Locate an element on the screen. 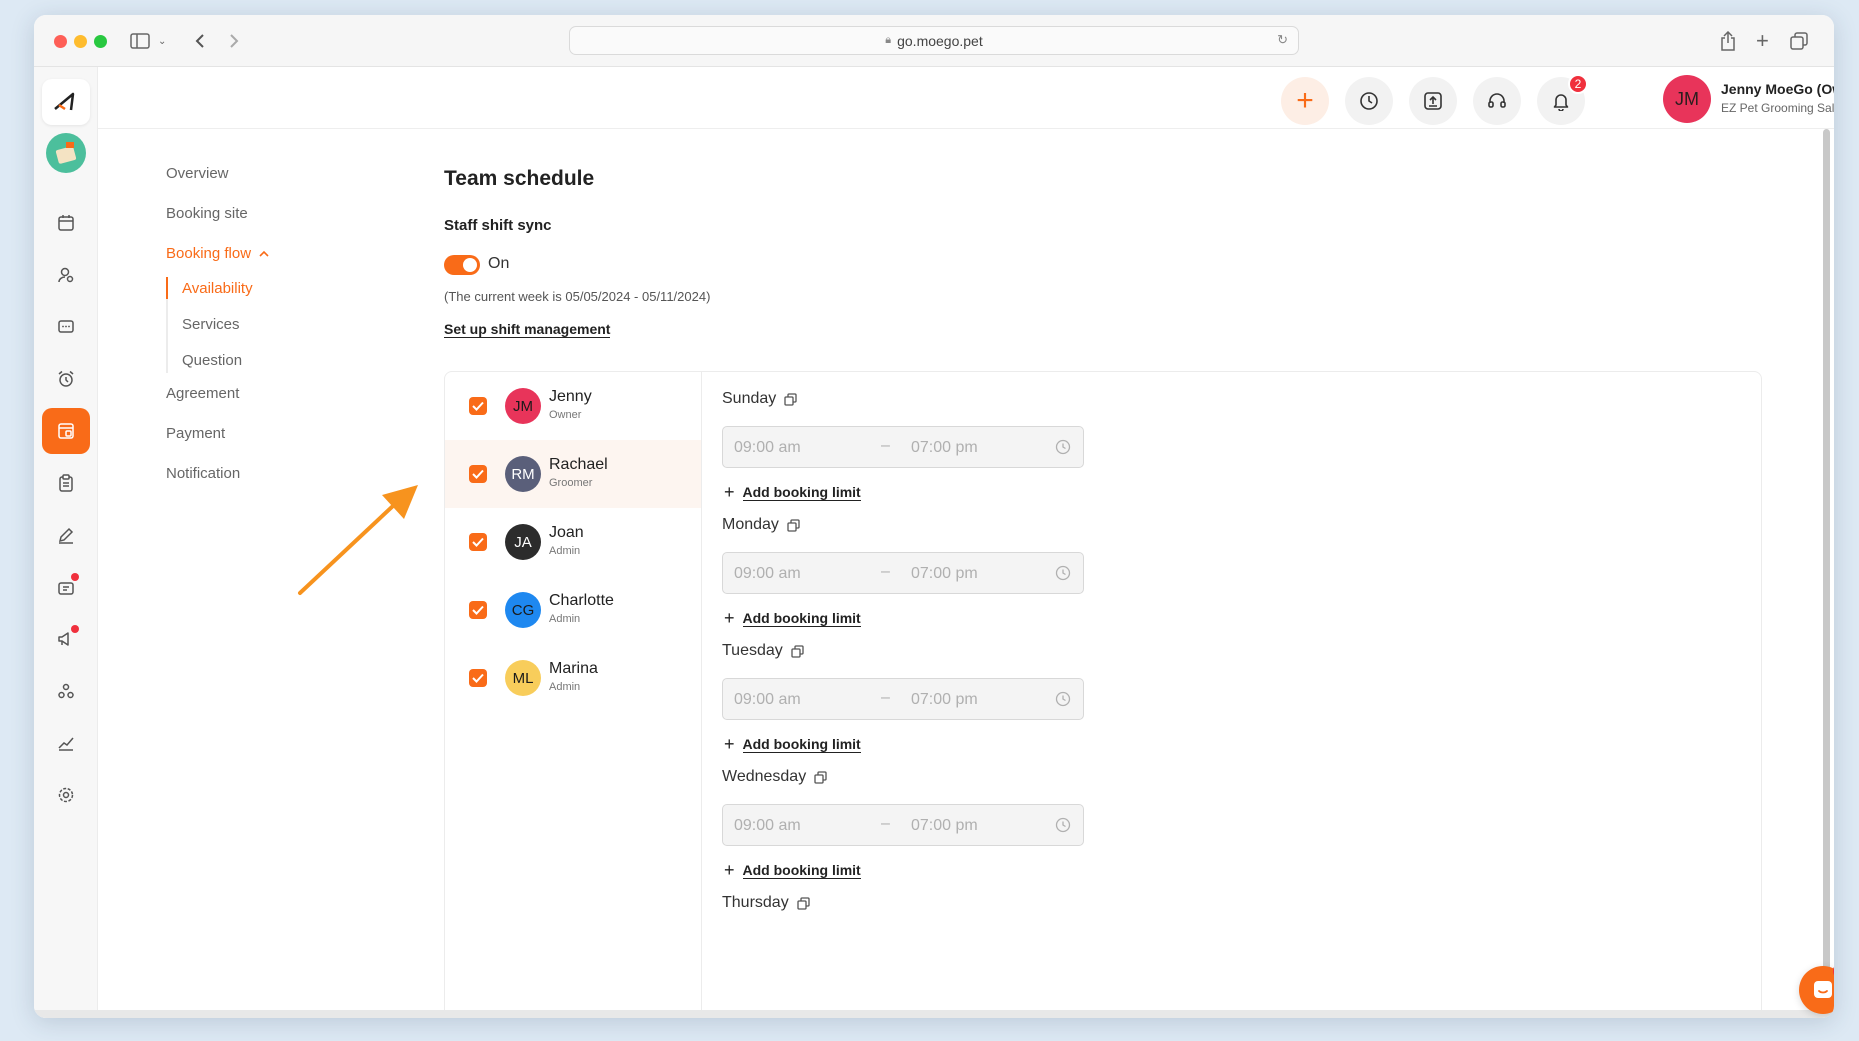 The height and width of the screenshot is (1041, 1859). sidebar-item-payment: Payment is located at coordinates (195, 433).